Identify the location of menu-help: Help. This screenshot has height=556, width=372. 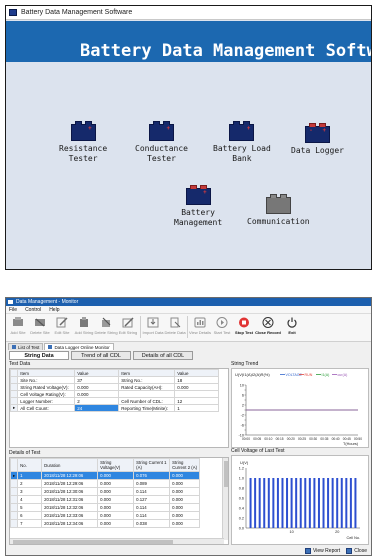
(54, 310).